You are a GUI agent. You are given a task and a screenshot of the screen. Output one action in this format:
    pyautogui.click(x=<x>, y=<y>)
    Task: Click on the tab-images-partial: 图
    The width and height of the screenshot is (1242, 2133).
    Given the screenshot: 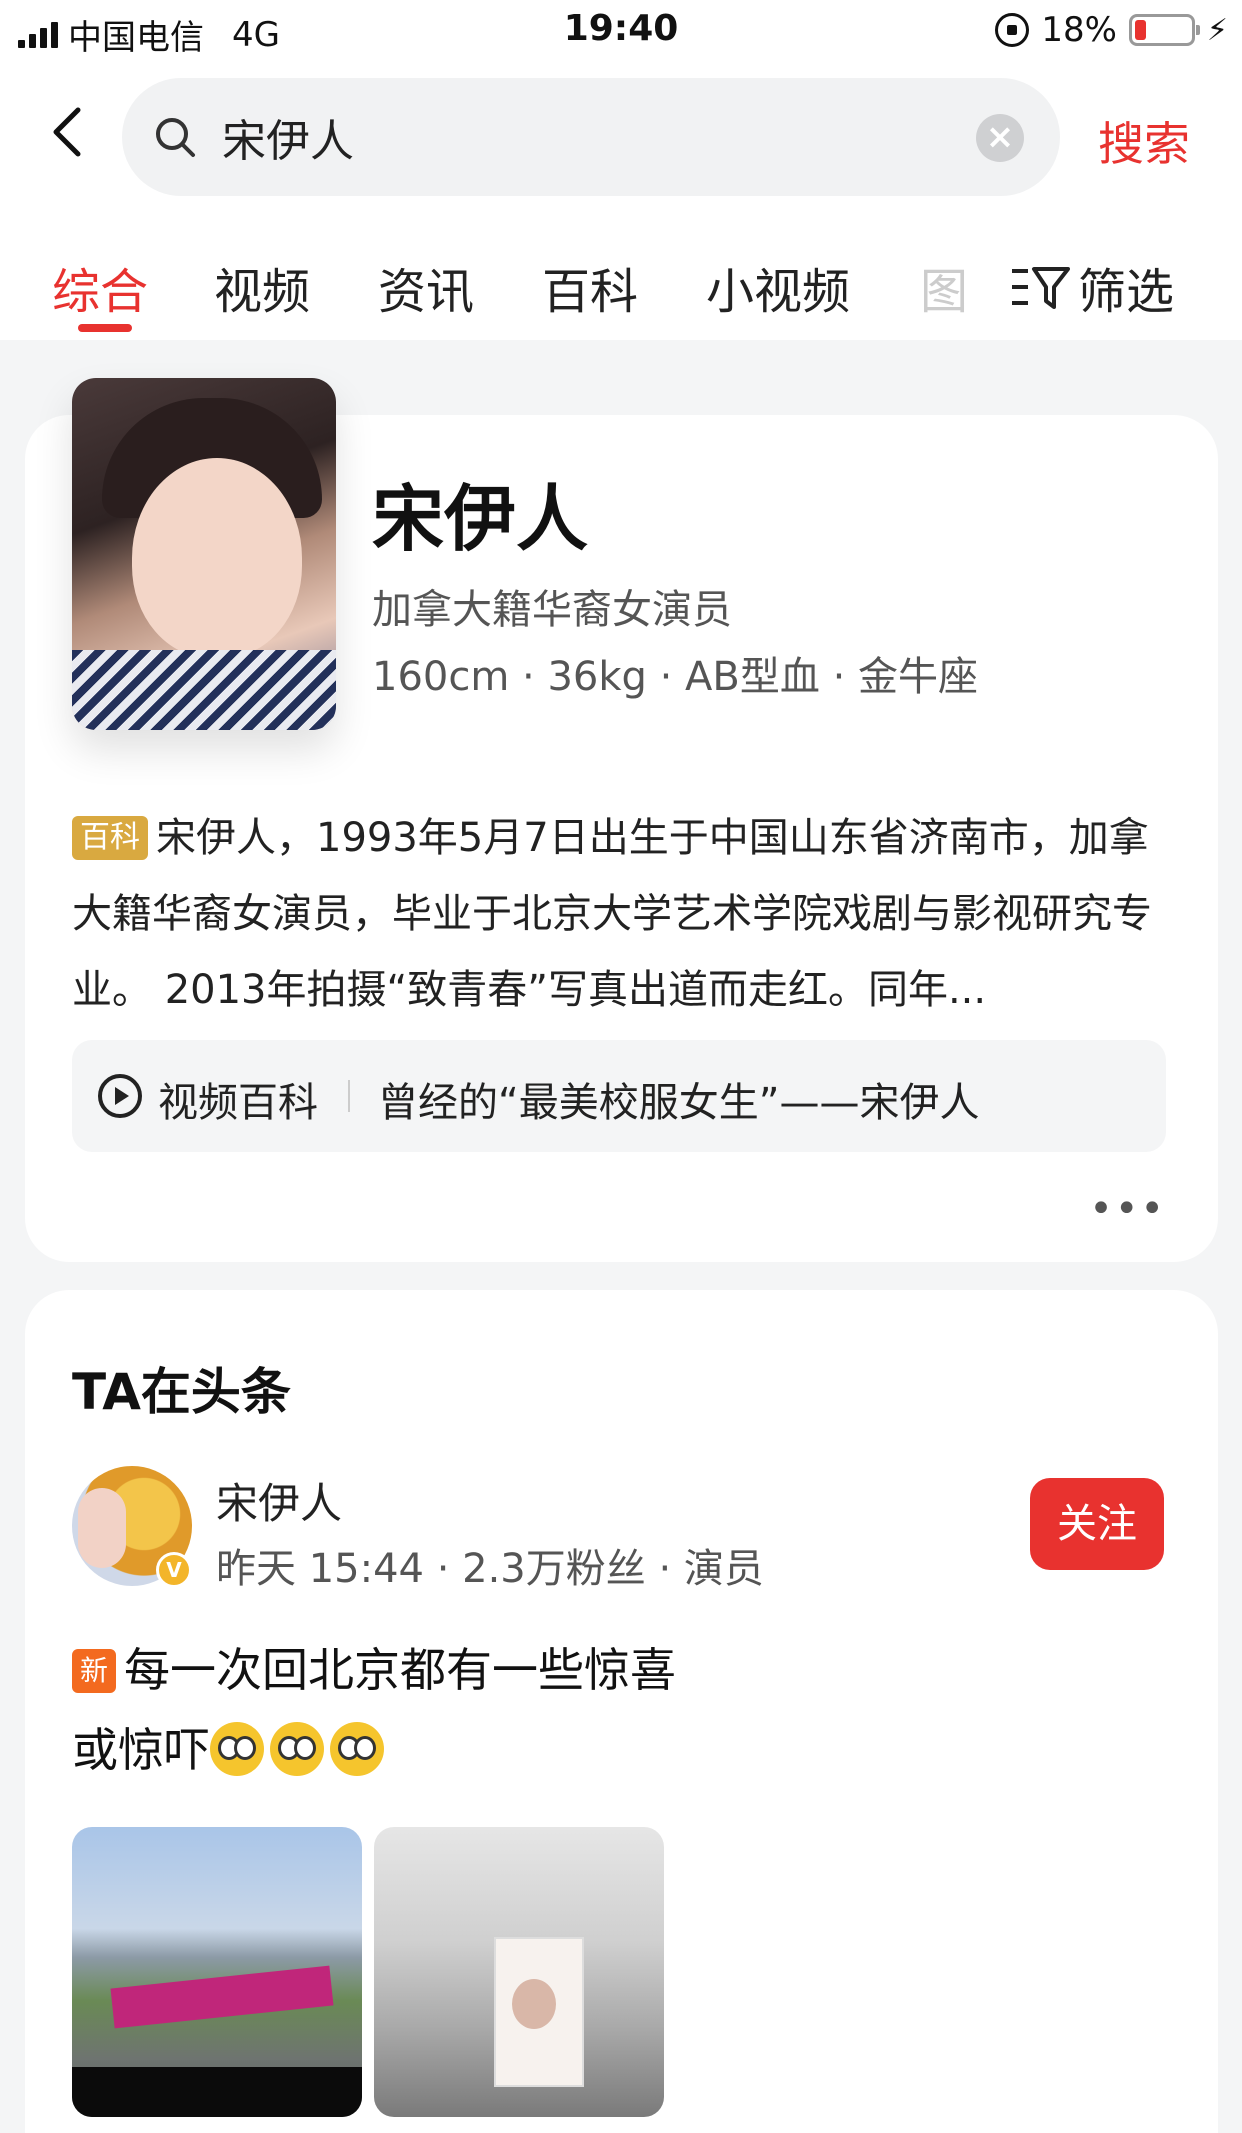 What is the action you would take?
    pyautogui.click(x=944, y=287)
    